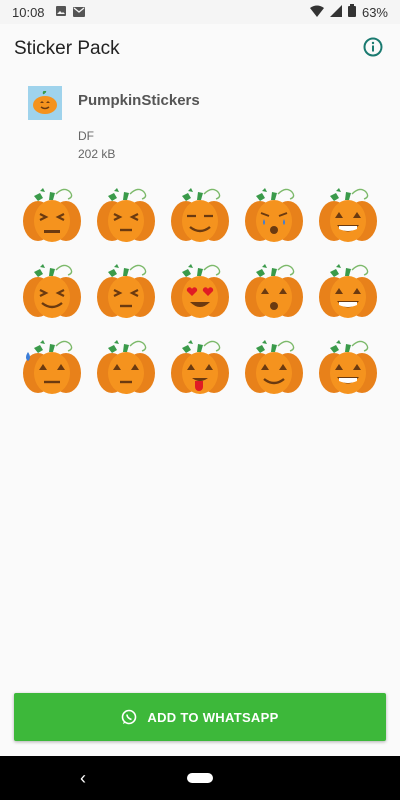  I want to click on tray-icon, so click(45, 103).